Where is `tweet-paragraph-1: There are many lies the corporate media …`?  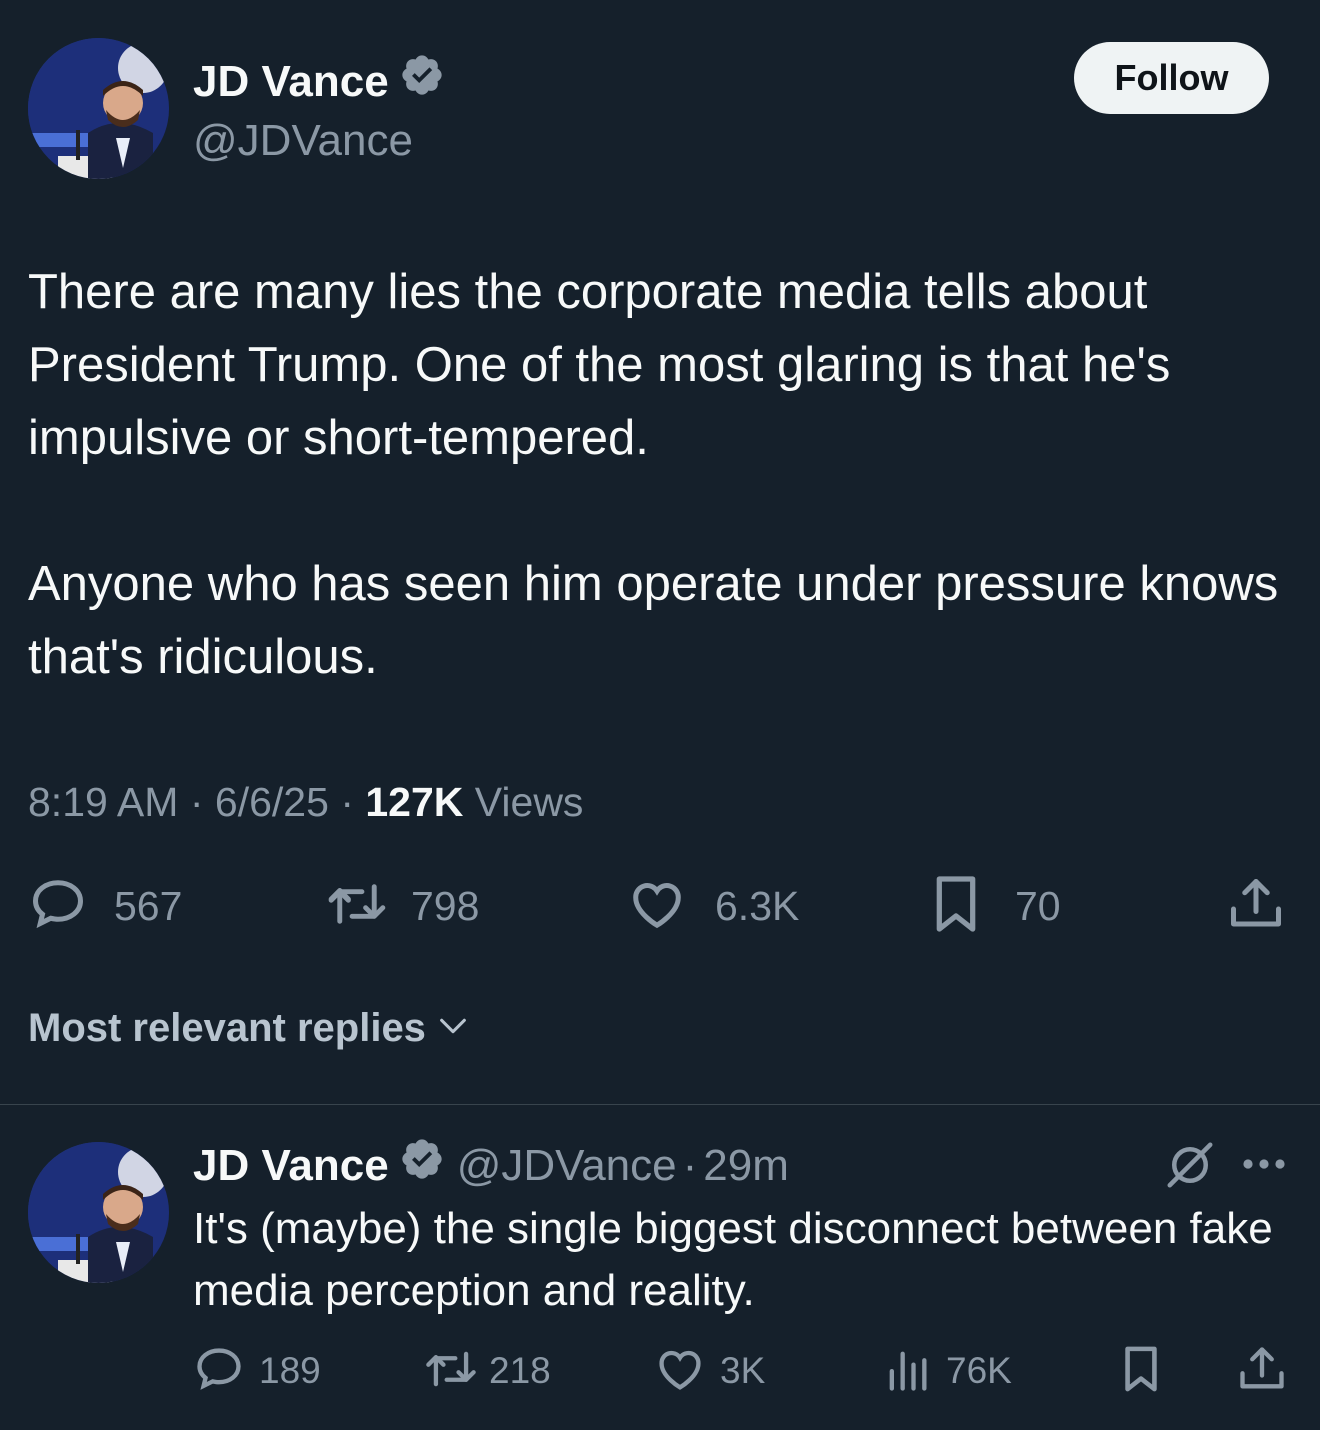 tweet-paragraph-1: There are many lies the corporate media … is located at coordinates (599, 365).